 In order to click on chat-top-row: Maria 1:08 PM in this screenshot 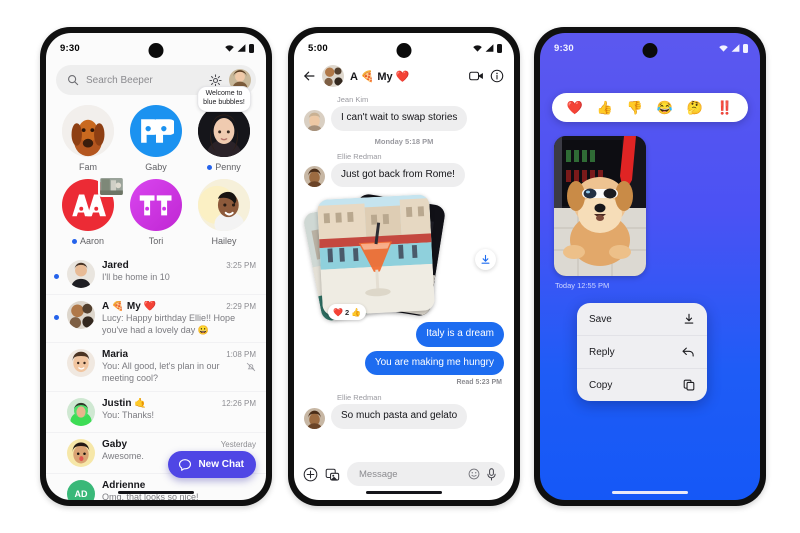, I will do `click(179, 354)`.